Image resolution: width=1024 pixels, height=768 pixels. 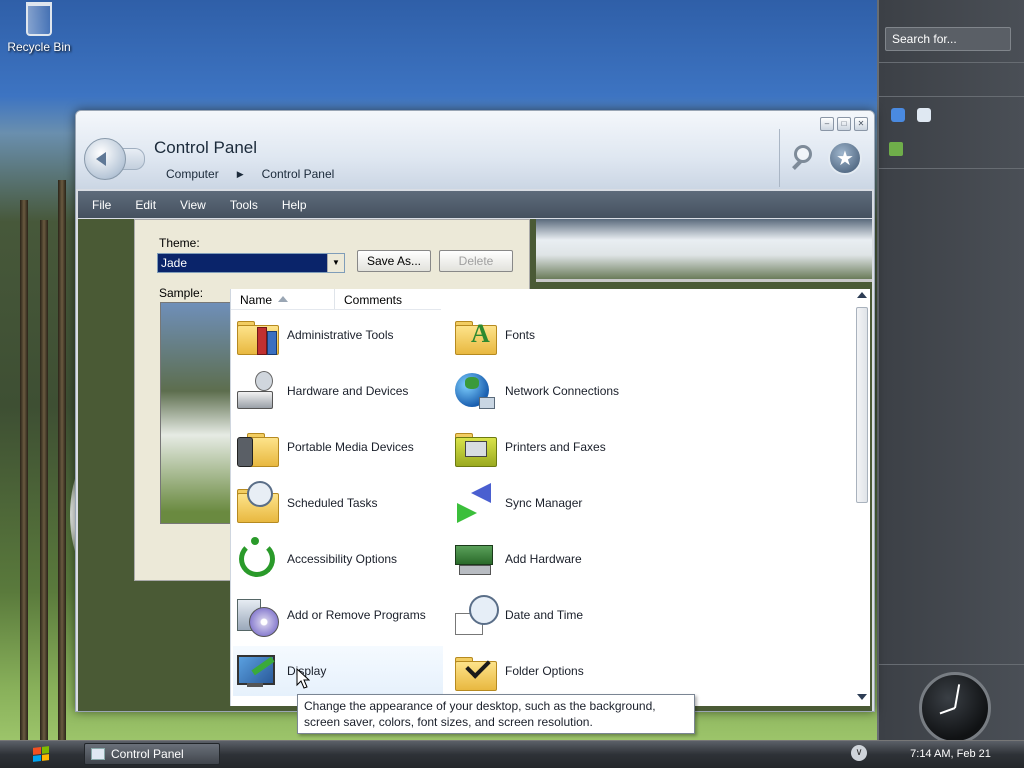 I want to click on recycle-bin: Recycle Bin, so click(x=39, y=28).